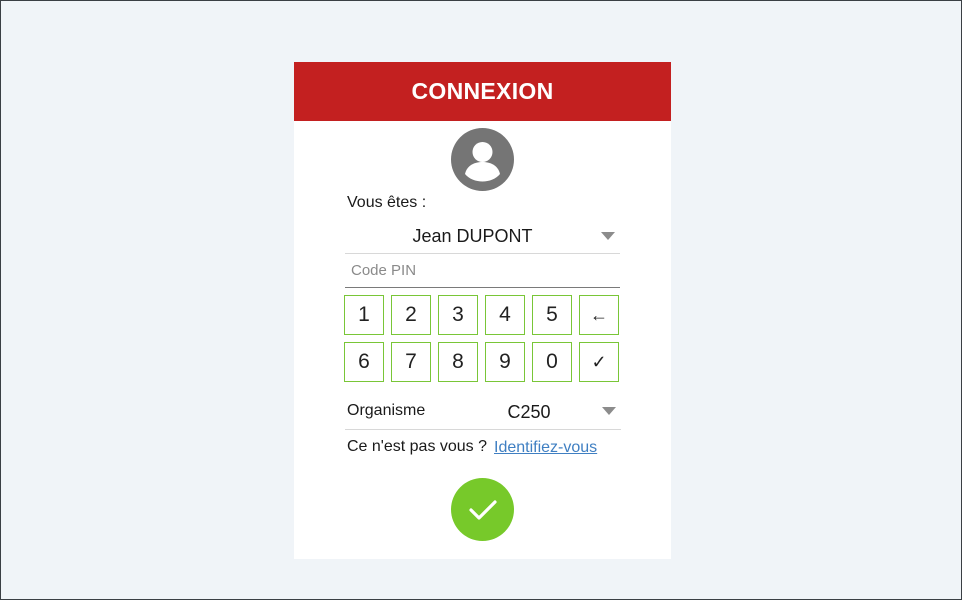  What do you see at coordinates (552, 362) in the screenshot?
I see `key-0: 0` at bounding box center [552, 362].